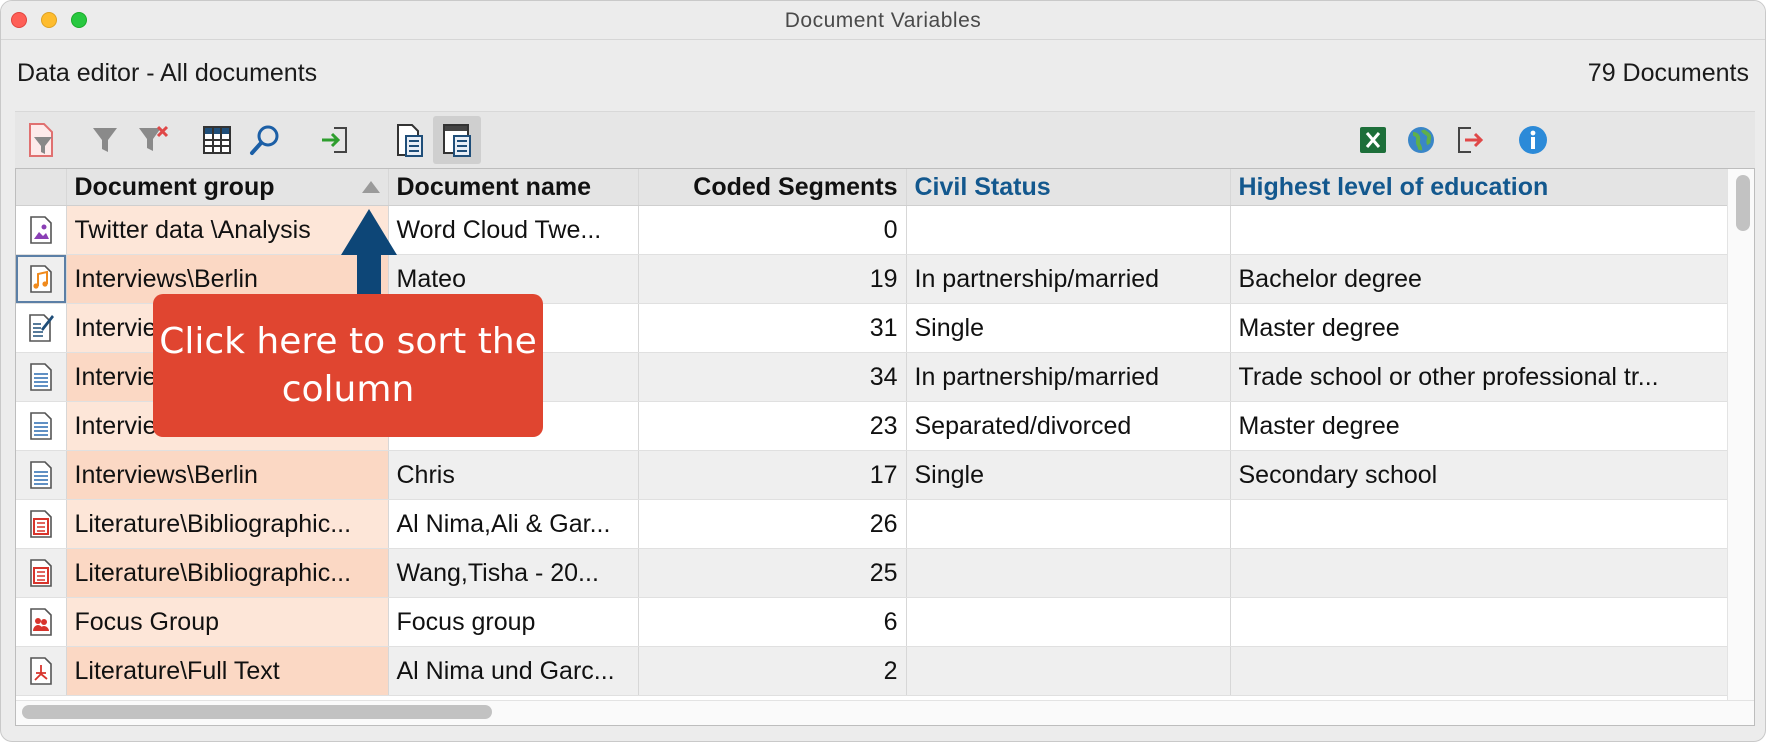 Image resolution: width=1766 pixels, height=742 pixels. I want to click on filter-document-icon, so click(41, 140).